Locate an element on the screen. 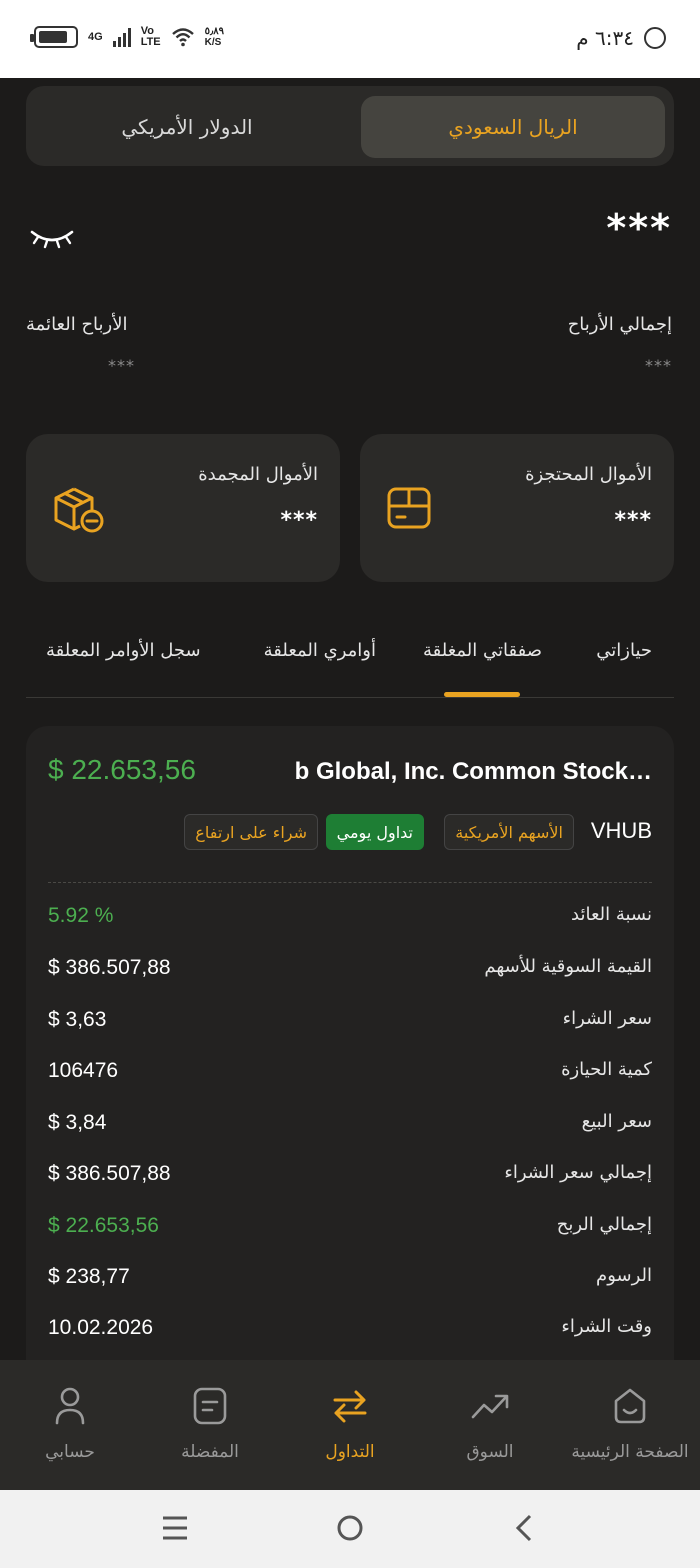 This screenshot has height=1568, width=700. detail-value: $ 3,84 is located at coordinates (77, 1122).